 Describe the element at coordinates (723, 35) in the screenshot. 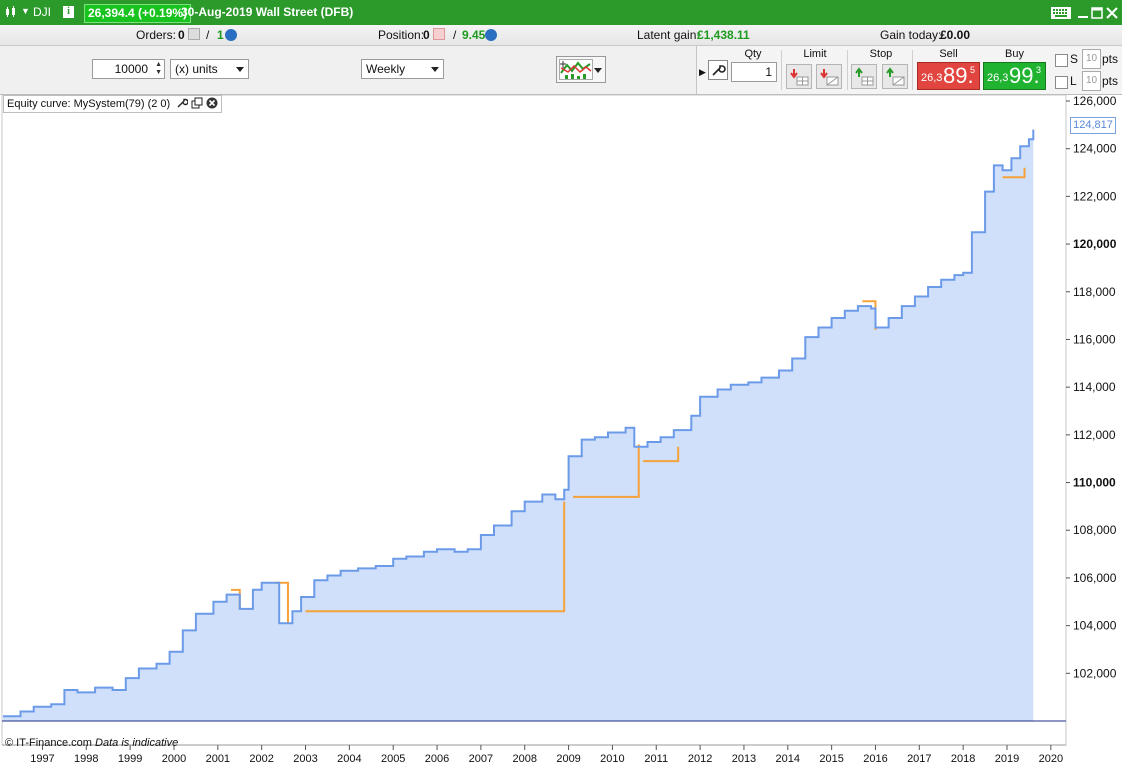

I see `latent-gain-value: £1,438.11` at that location.